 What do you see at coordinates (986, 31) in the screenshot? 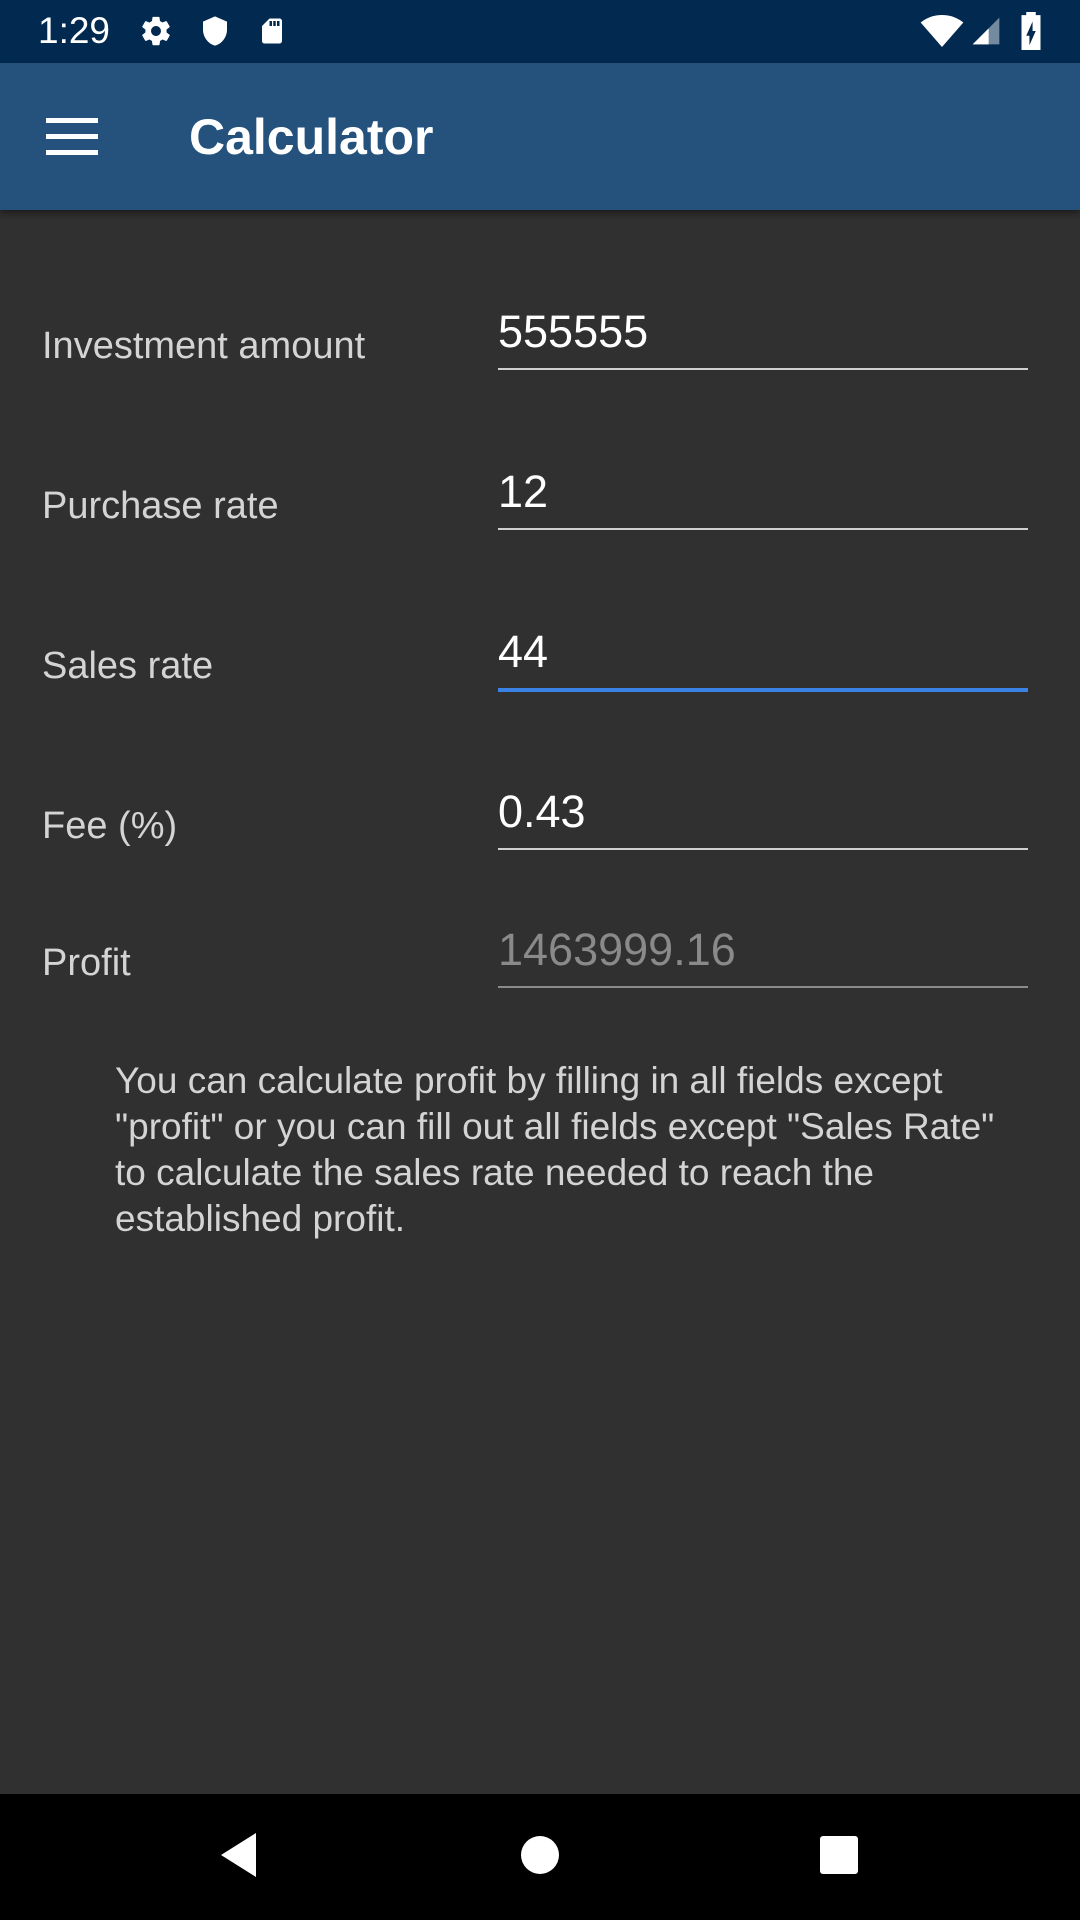
I see `signal-icon` at bounding box center [986, 31].